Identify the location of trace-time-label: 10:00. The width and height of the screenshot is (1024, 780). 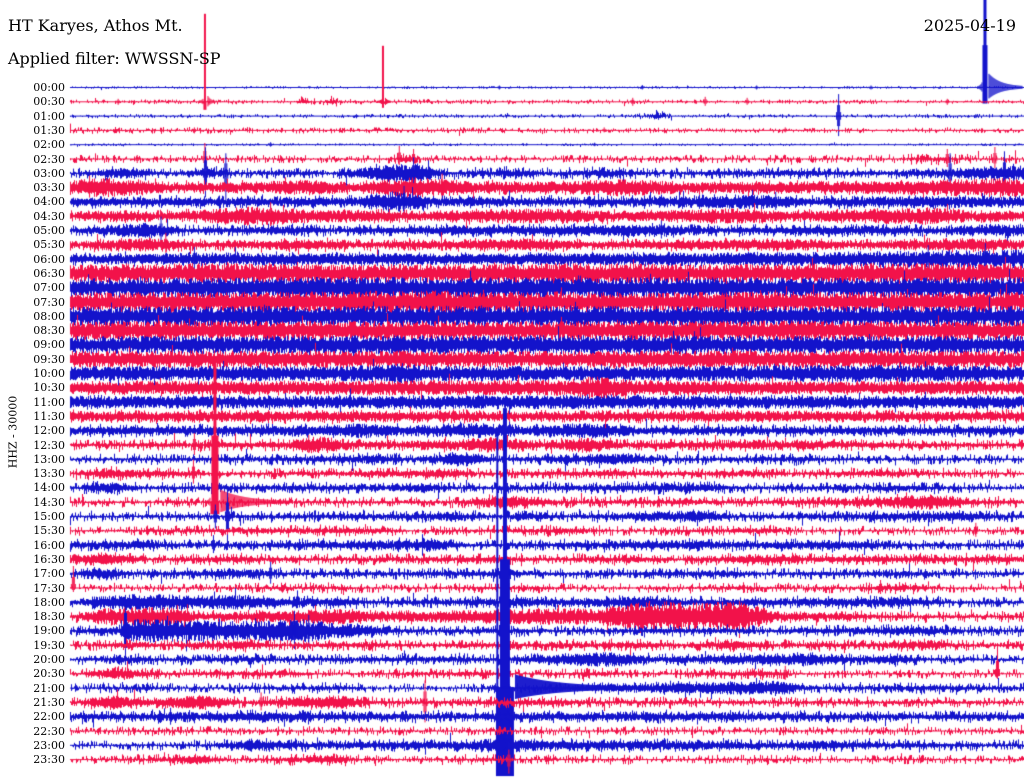
(49, 373).